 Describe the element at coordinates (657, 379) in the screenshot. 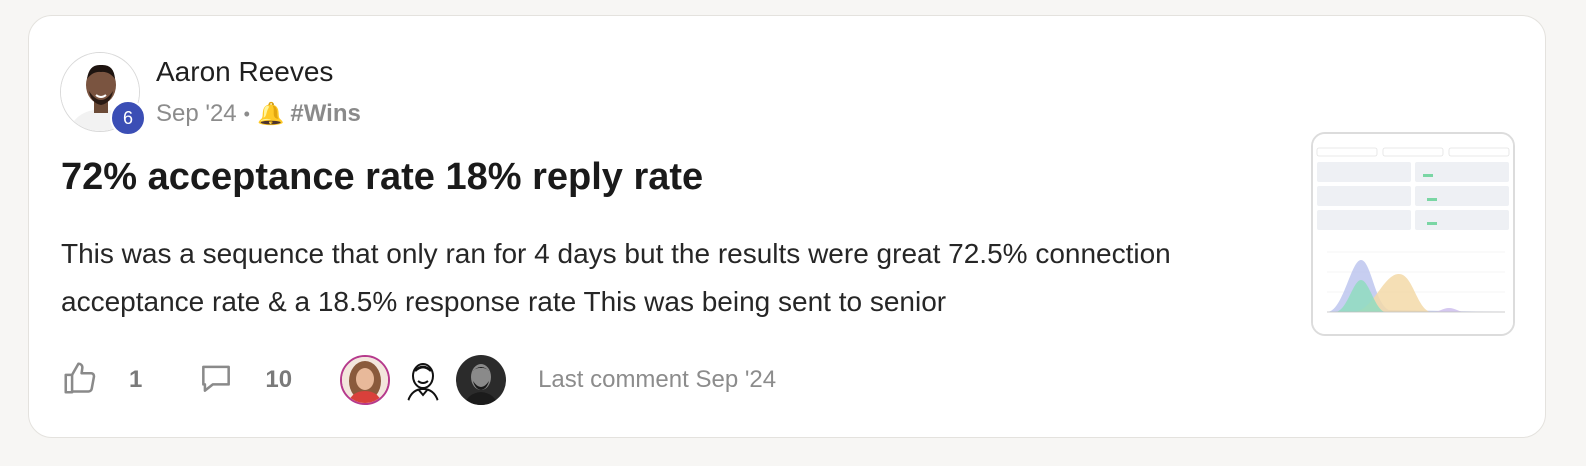

I see `last-comment-label: Last comment Sep '24` at that location.